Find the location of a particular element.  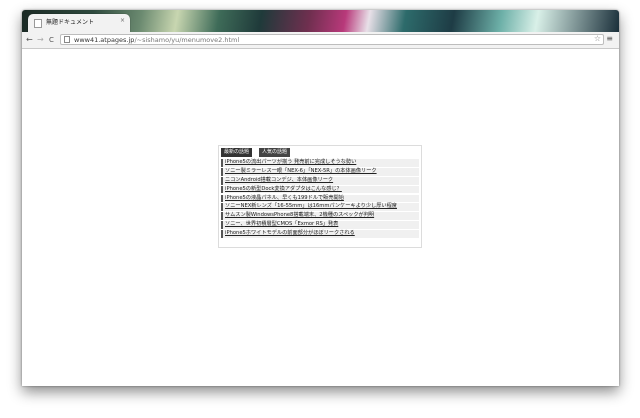

list-item: iPhone5の液晶パネル、早くも199ドルで販売開始 is located at coordinates (320, 198).